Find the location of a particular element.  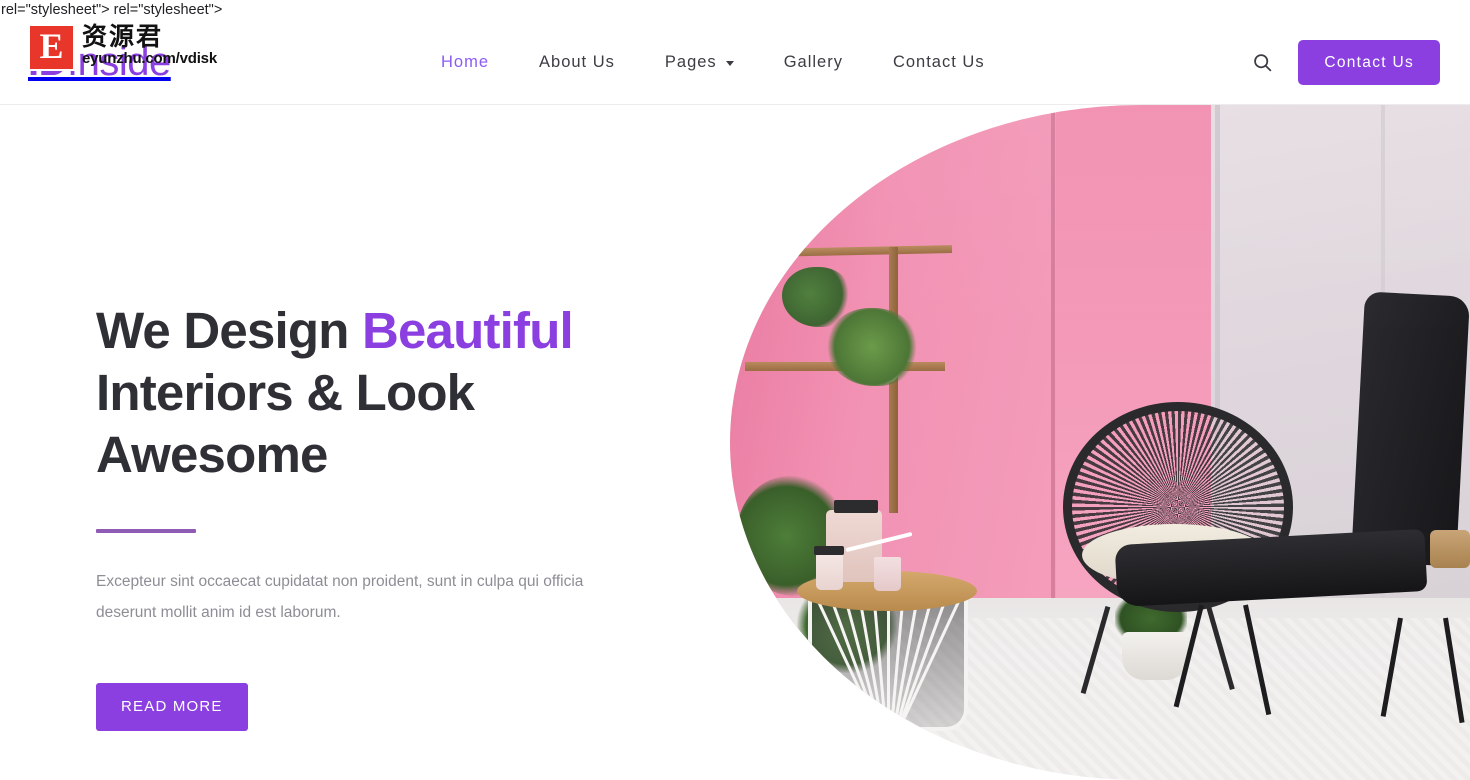

hero-read-more-button: READ MORE is located at coordinates (172, 706).